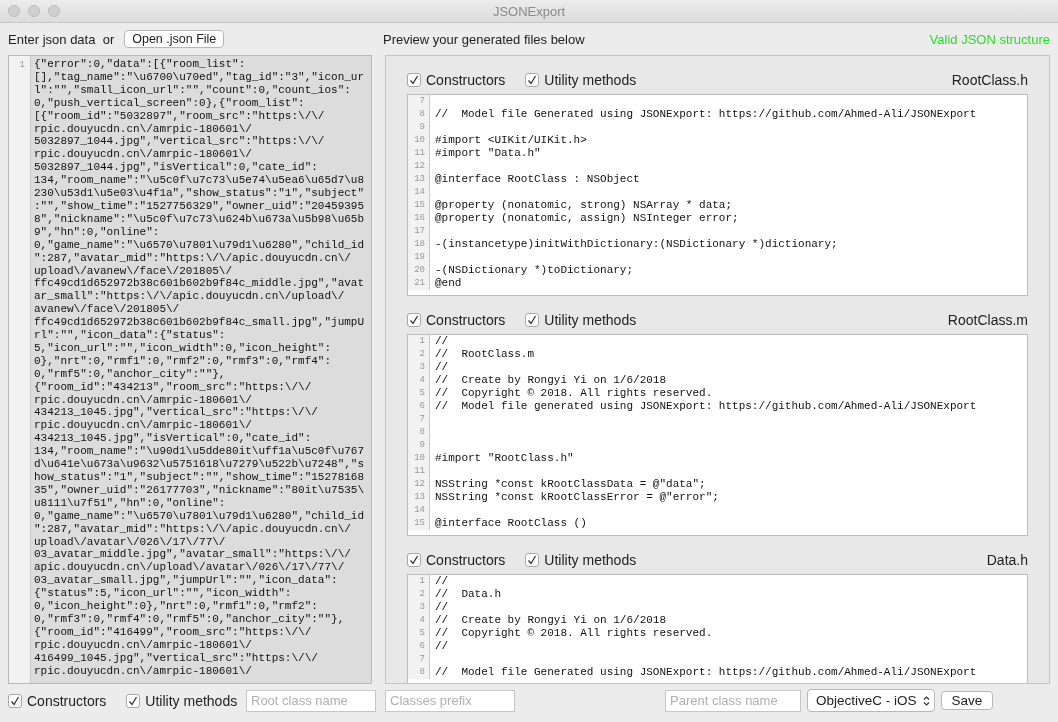 The height and width of the screenshot is (722, 1058). I want to click on preview-label: Preview your generated files below, so click(484, 39).